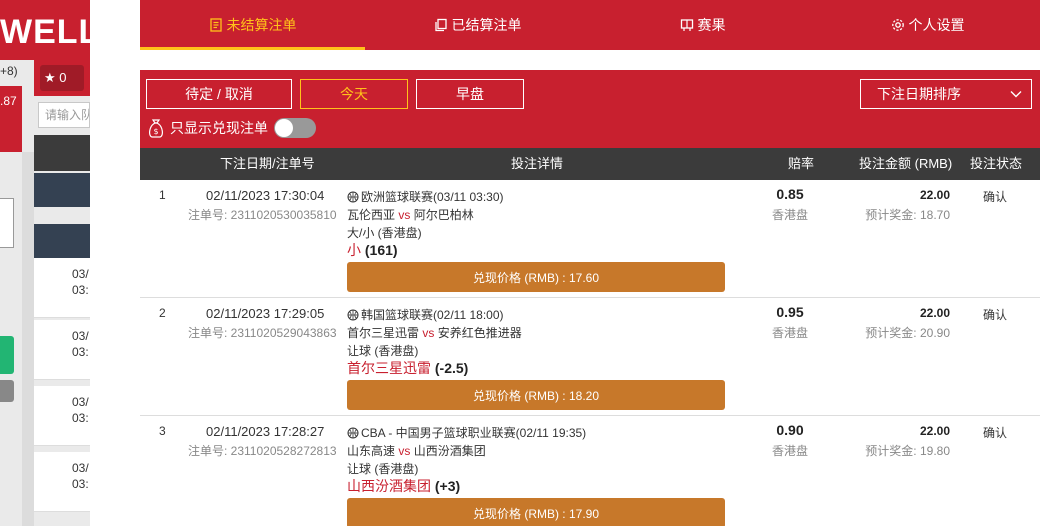 The width and height of the screenshot is (1046, 526). What do you see at coordinates (686, 25) in the screenshot?
I see `scoreboard-icon` at bounding box center [686, 25].